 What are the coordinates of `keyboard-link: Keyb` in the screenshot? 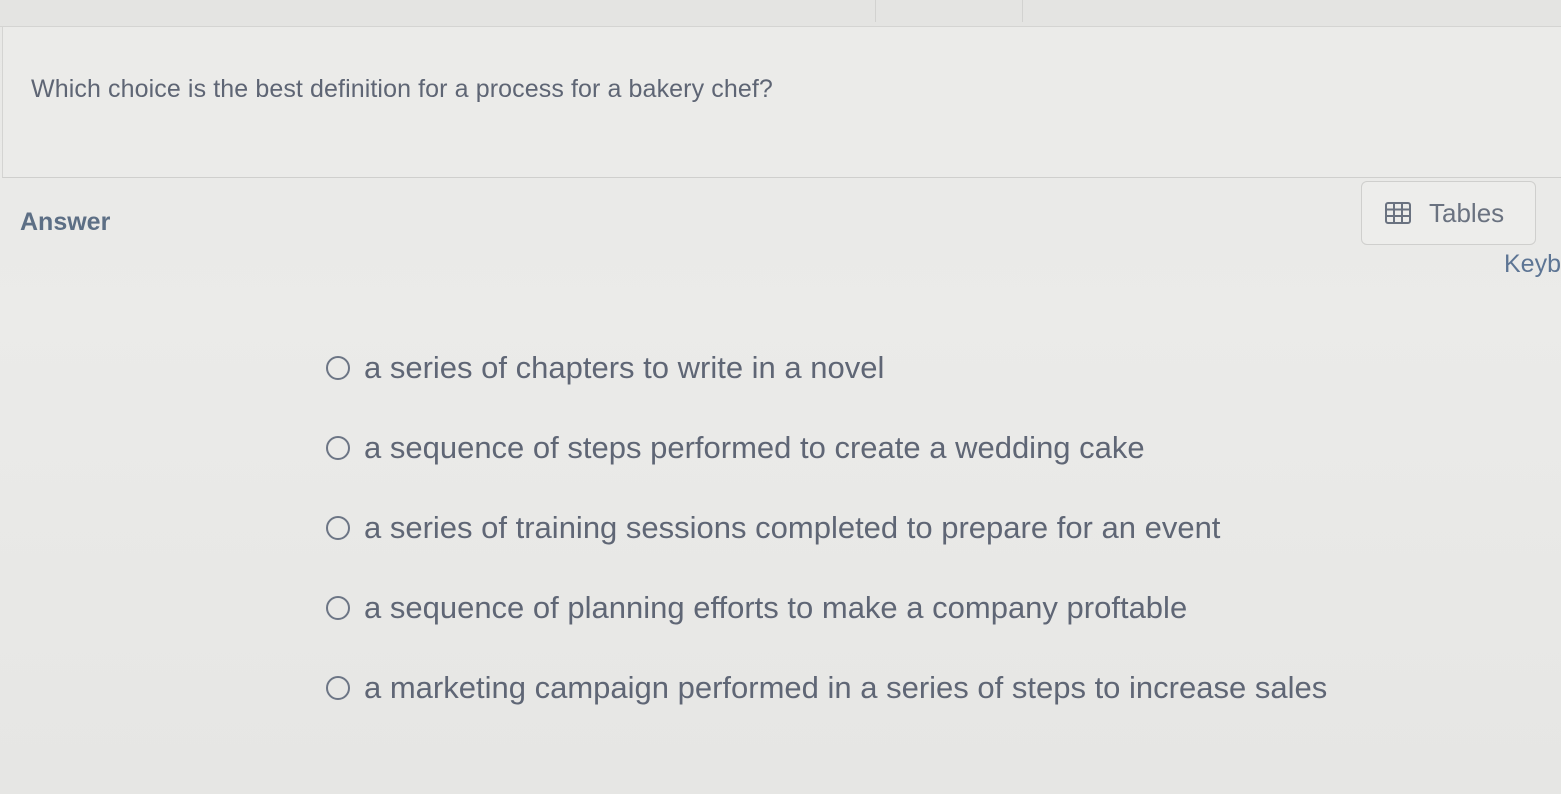 It's located at (1532, 264).